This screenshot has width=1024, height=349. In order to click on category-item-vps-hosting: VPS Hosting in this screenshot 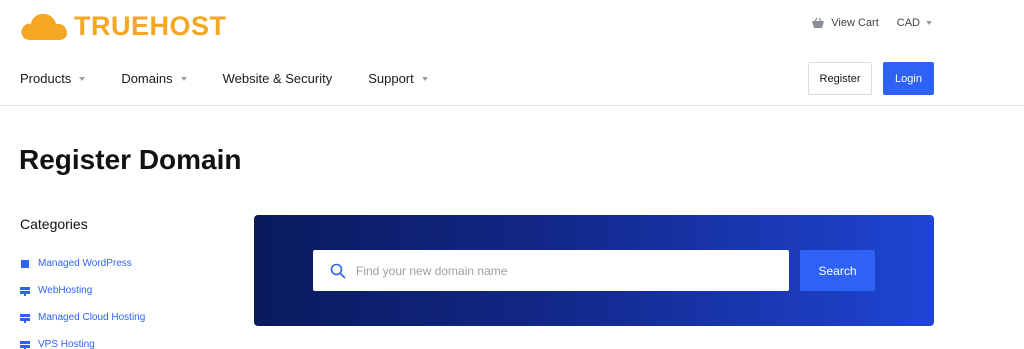, I will do `click(82, 340)`.